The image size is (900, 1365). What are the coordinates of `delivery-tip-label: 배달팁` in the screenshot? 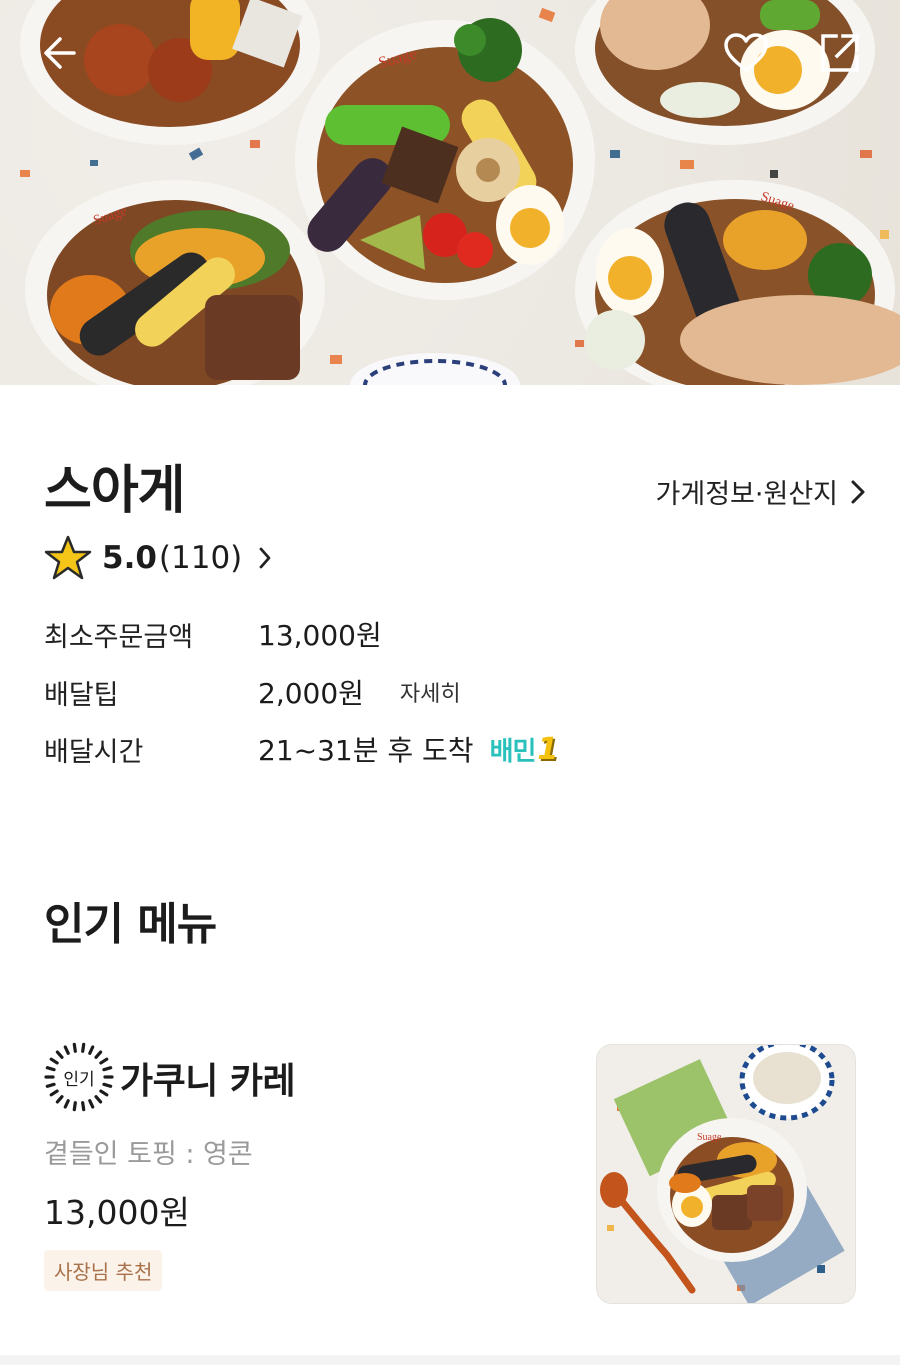 It's located at (81, 695).